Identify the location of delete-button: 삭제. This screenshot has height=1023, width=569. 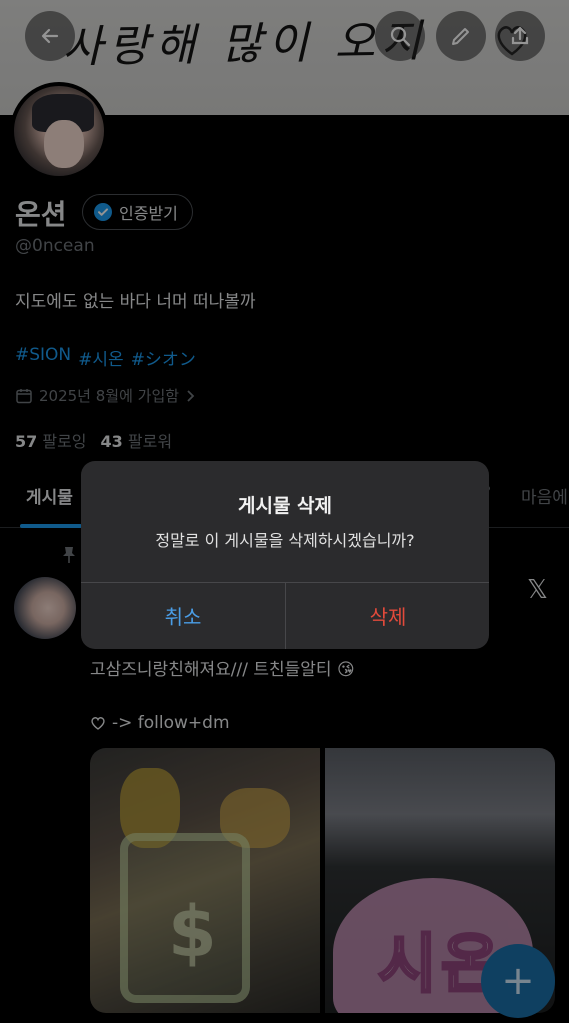
(387, 615).